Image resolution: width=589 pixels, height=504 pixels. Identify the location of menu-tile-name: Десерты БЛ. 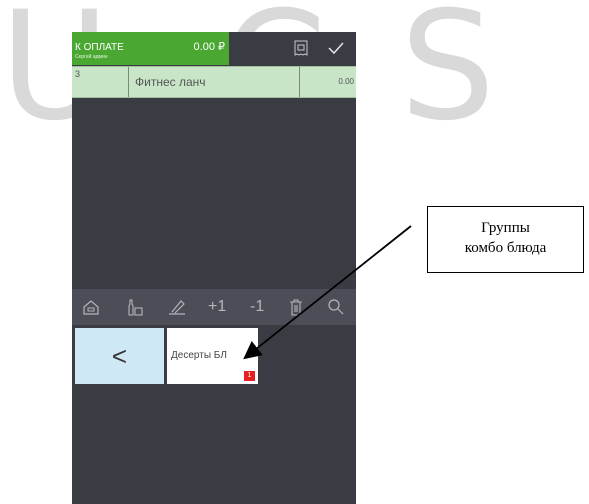
(199, 355).